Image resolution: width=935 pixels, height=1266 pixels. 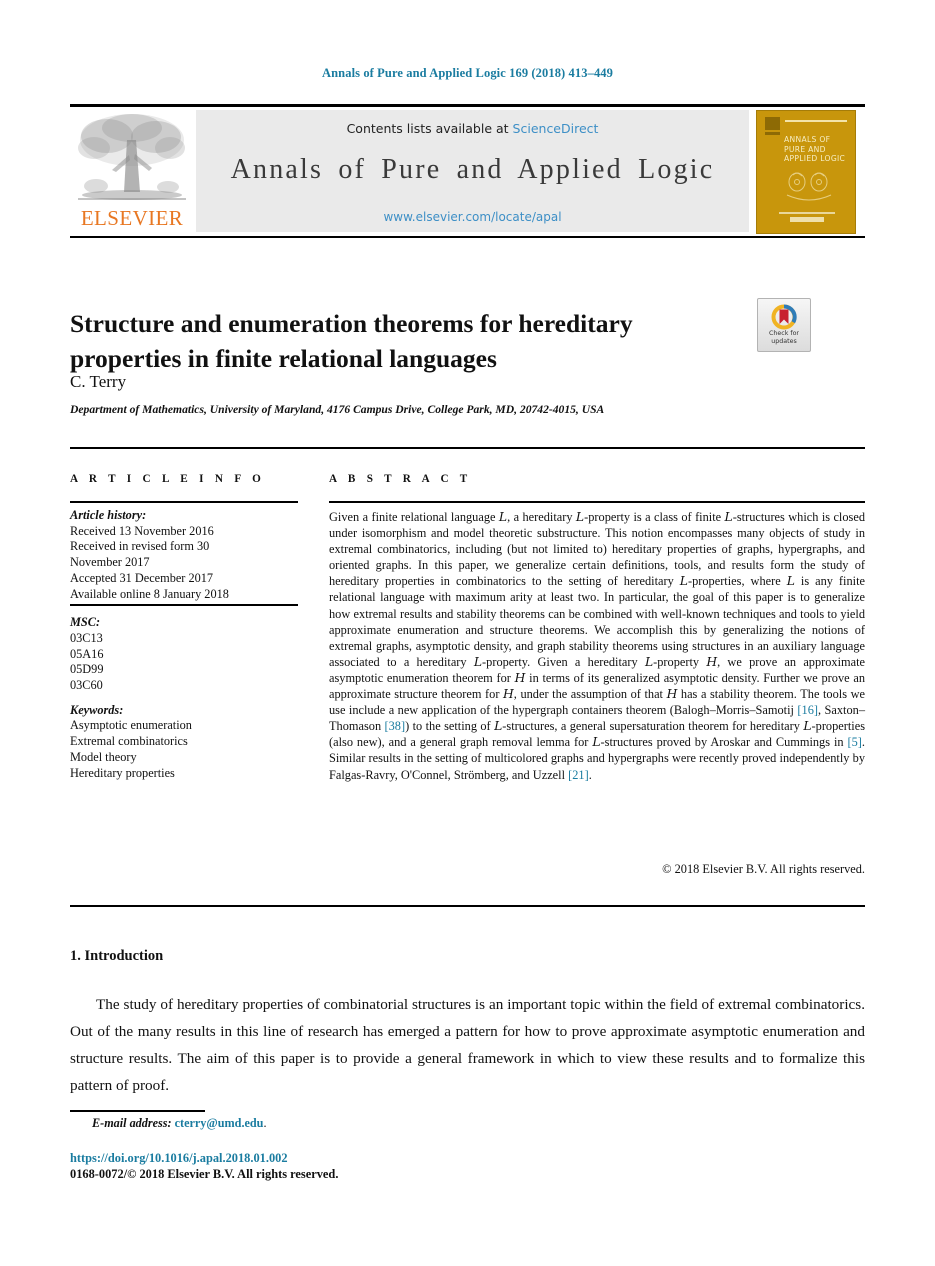 I want to click on cover-elsevier-mark-icon, so click(x=772, y=123).